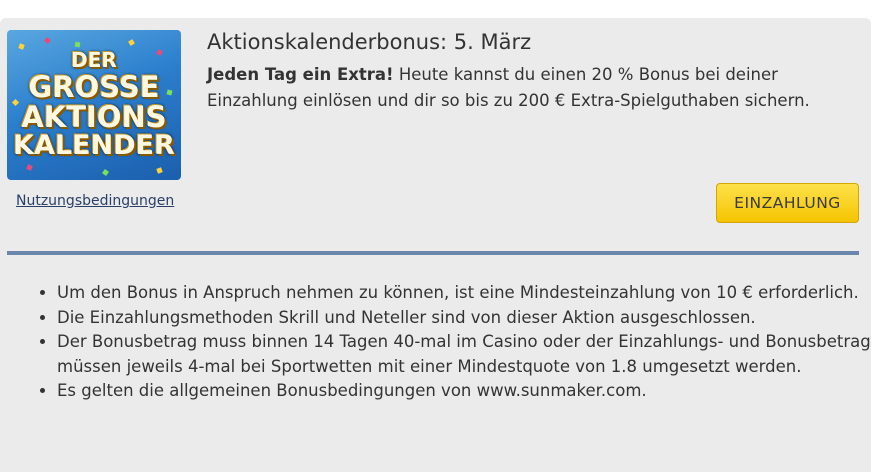  What do you see at coordinates (300, 74) in the screenshot?
I see `promo-lead-bold: Jeden Tag ein Extra!` at bounding box center [300, 74].